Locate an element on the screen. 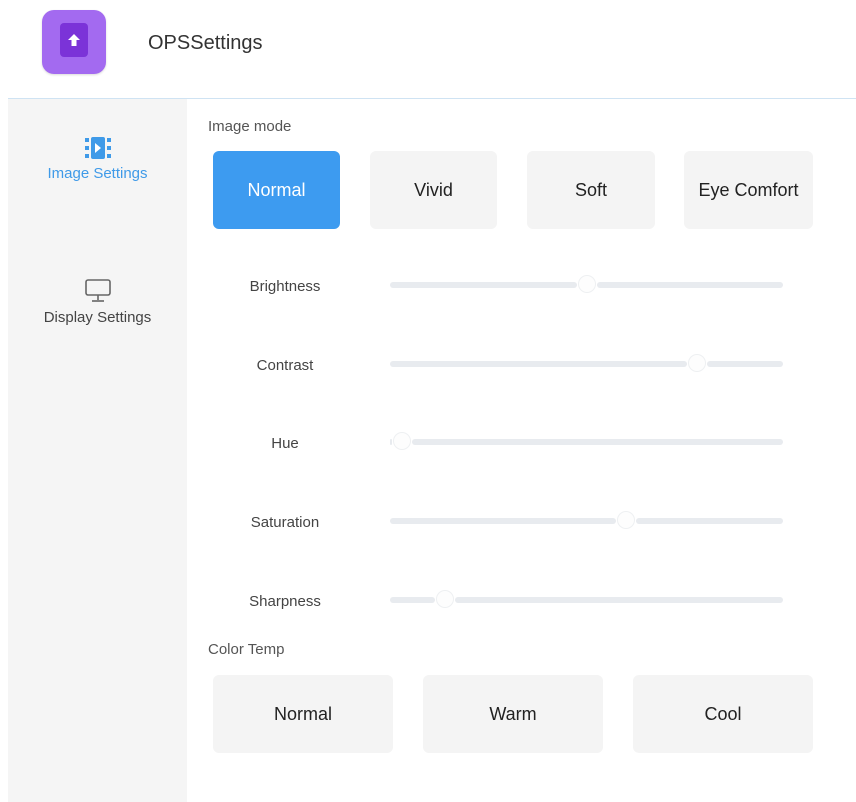 The image size is (856, 802). color-temp-label: Color Temp is located at coordinates (246, 649).